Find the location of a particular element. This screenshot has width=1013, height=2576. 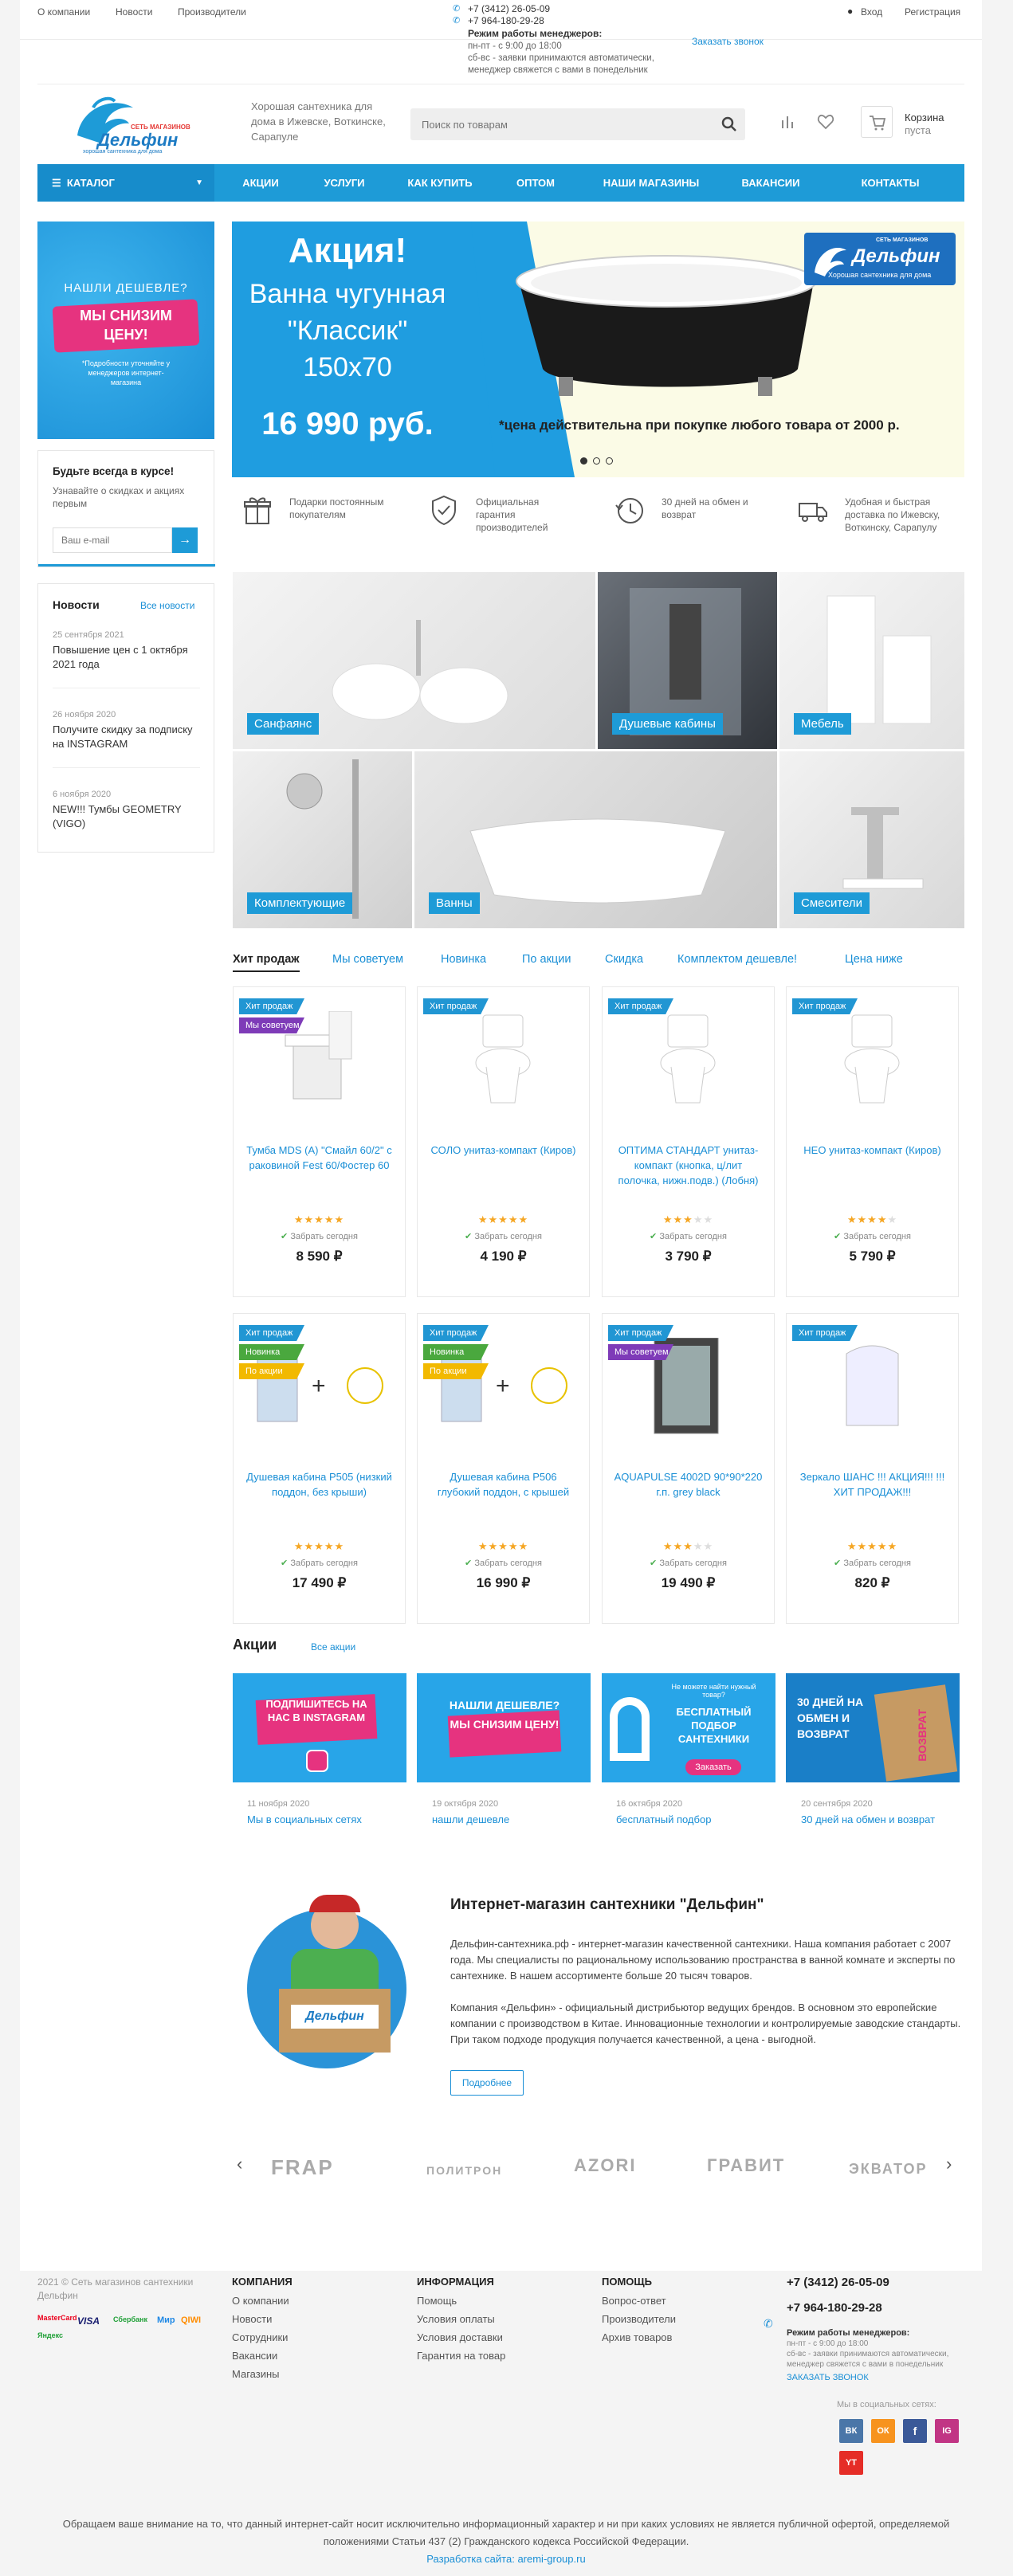

developer-link: Разработка сайта: aremi-group.ru is located at coordinates (505, 2559).